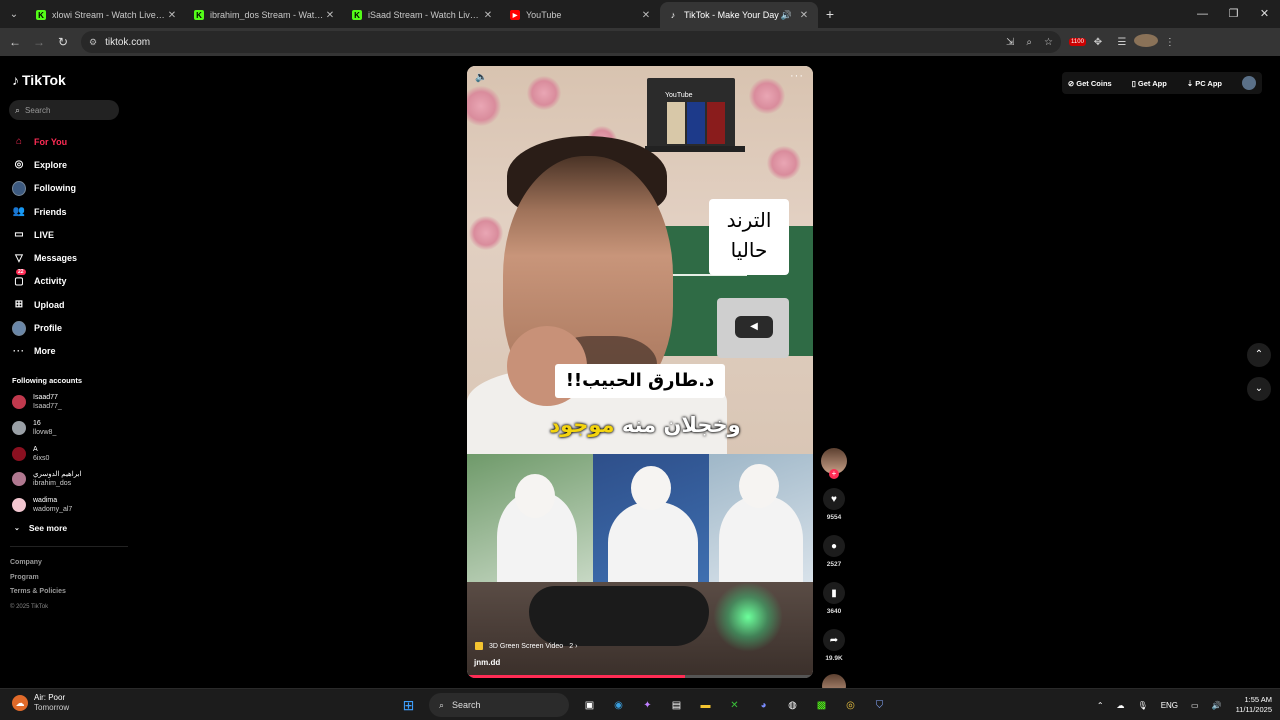 The width and height of the screenshot is (1280, 720). What do you see at coordinates (93, 42) in the screenshot?
I see `site-info-icon: ⚙` at bounding box center [93, 42].